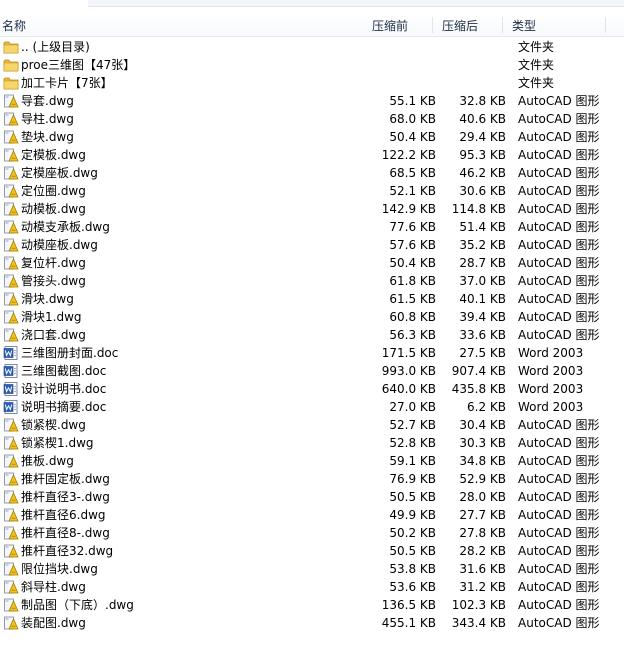  I want to click on file-name: 推杆直径32.dwg, so click(67, 551).